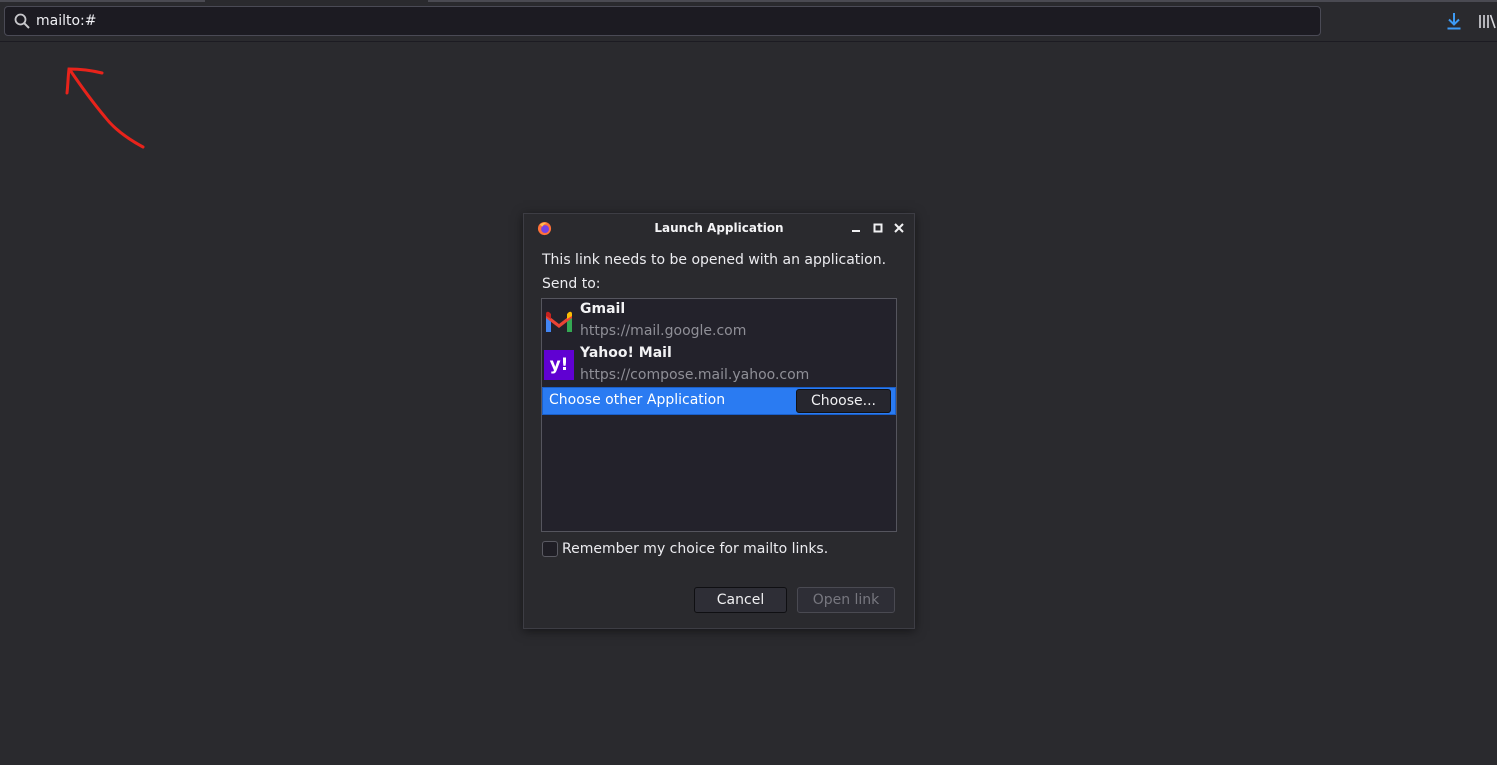 This screenshot has width=1497, height=765. What do you see at coordinates (1454, 21) in the screenshot?
I see `download-icon` at bounding box center [1454, 21].